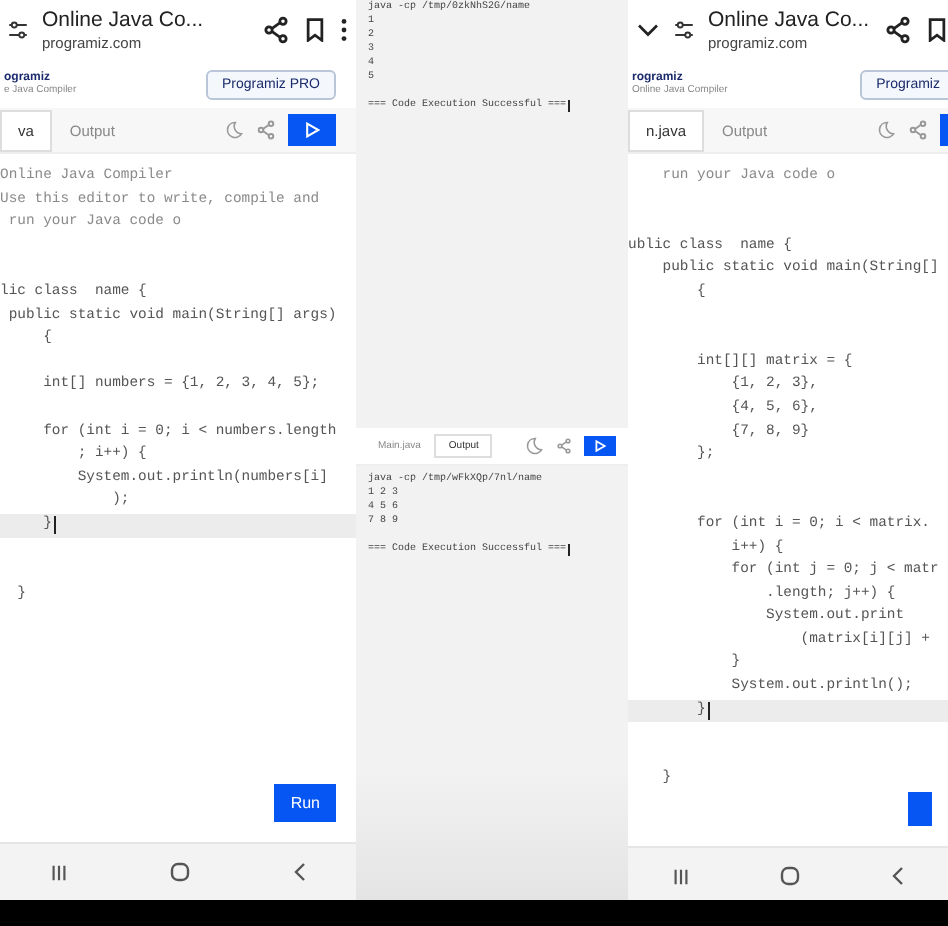 The image size is (948, 926). I want to click on more-icon, so click(344, 30).